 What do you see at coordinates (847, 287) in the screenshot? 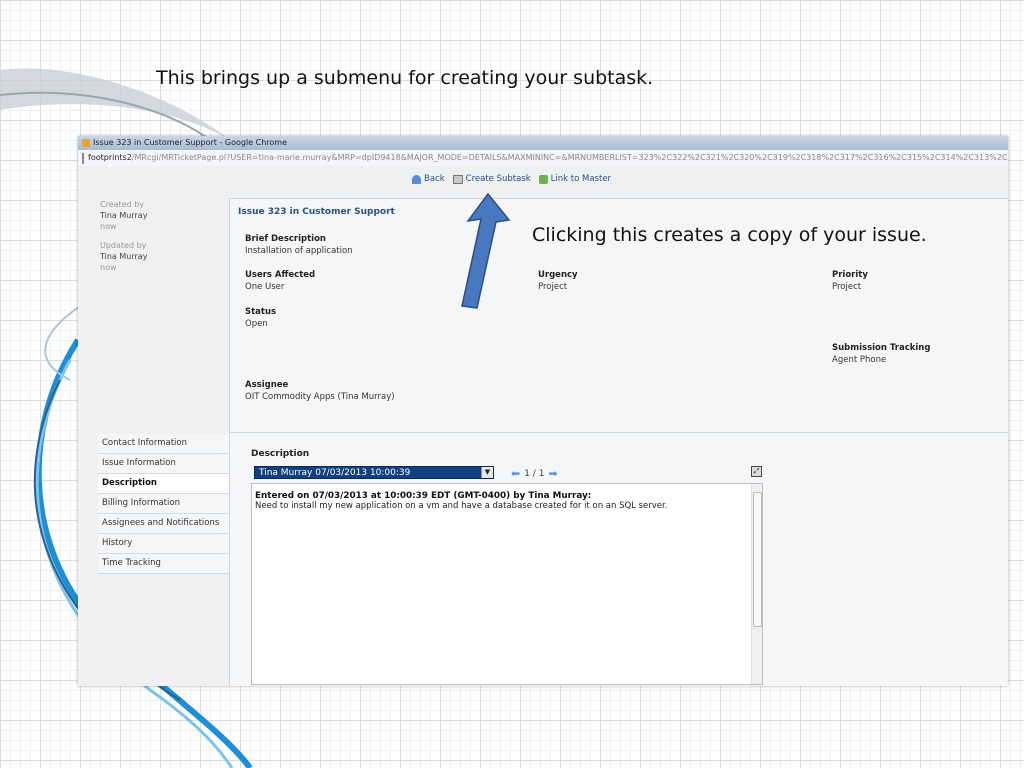
I see `priority-value: Project` at bounding box center [847, 287].